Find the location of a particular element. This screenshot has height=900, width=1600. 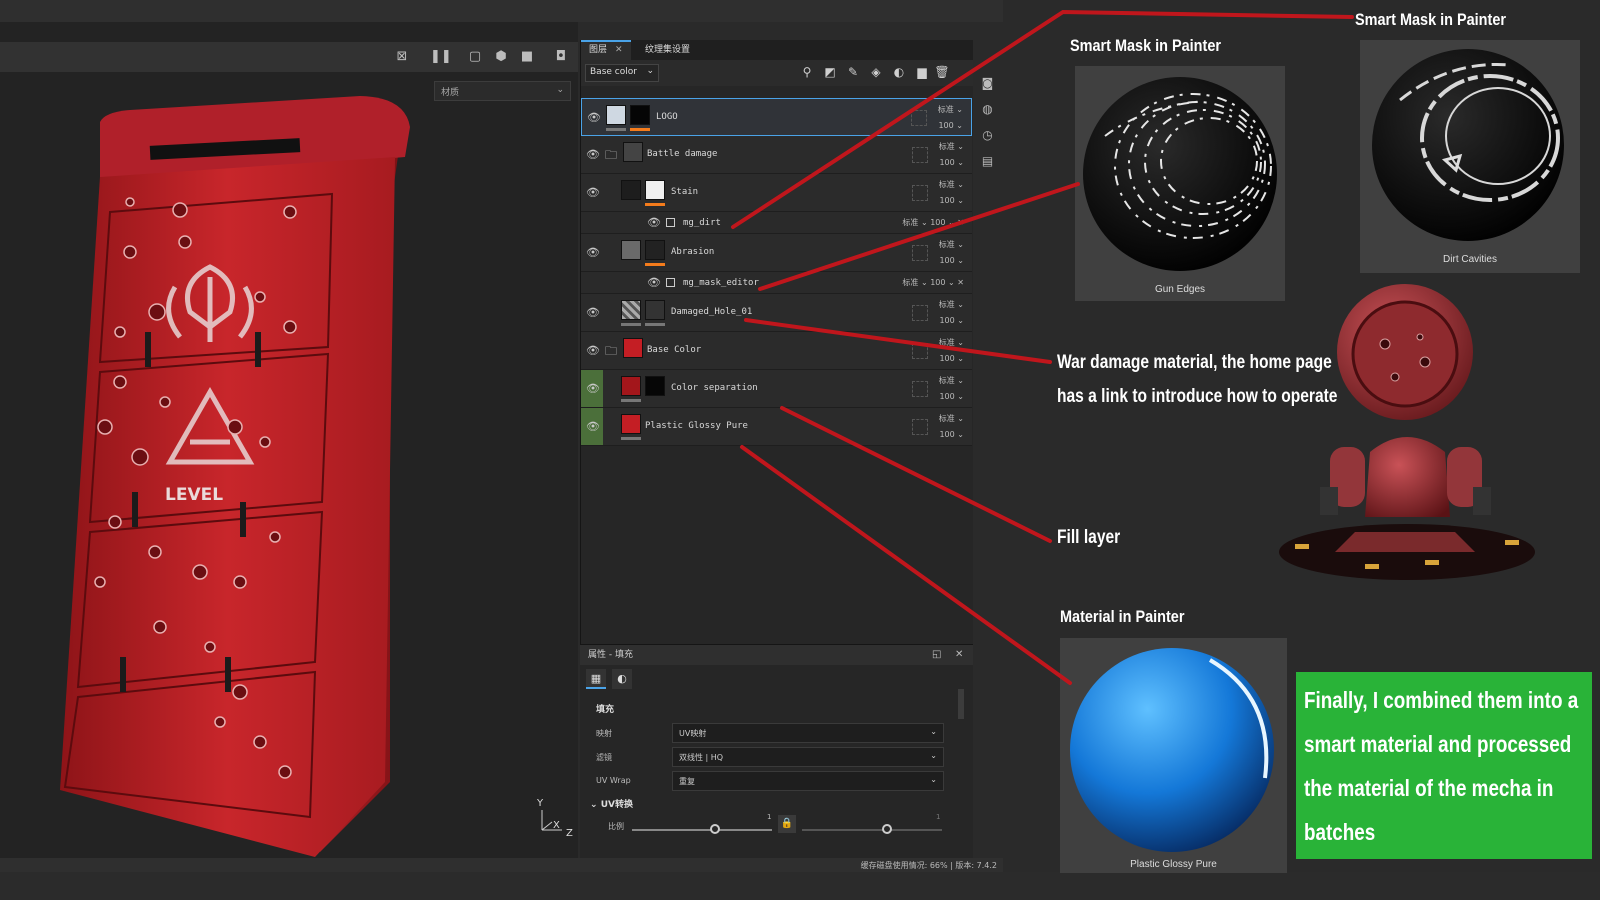

layer-row: 👁 Color separation 标准 ⌄ 100 ⌄ is located at coordinates (776, 389).